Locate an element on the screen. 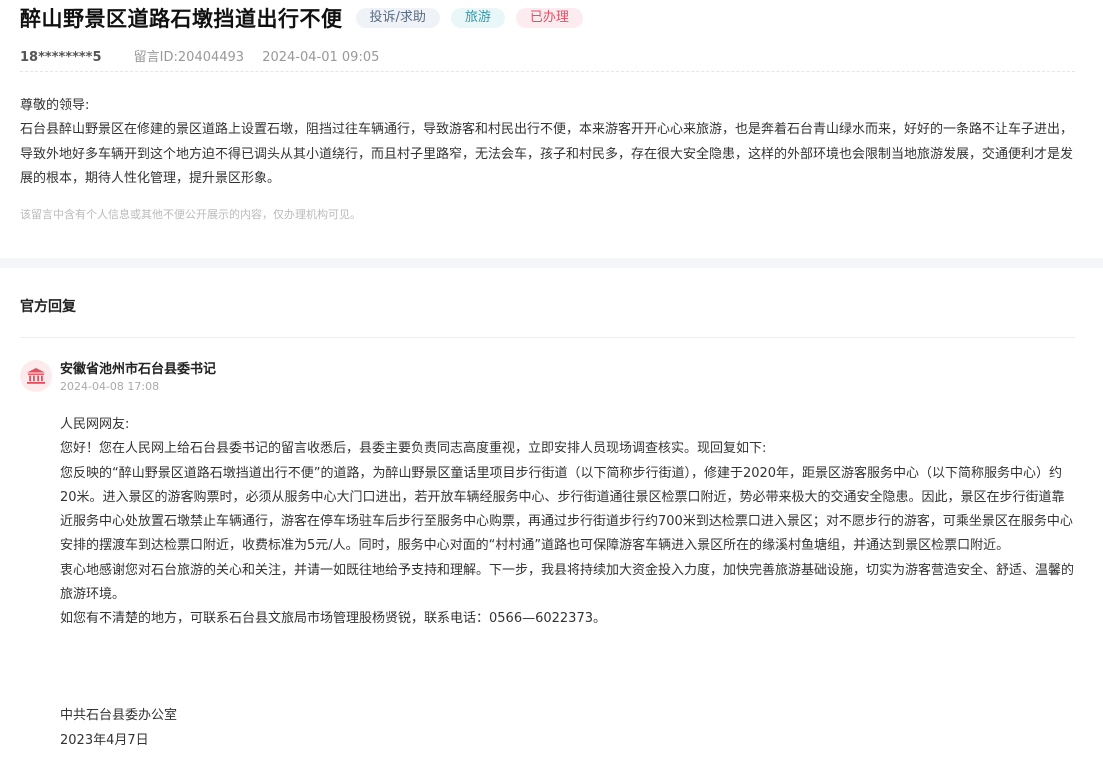 The image size is (1103, 769). tag-complaint: 投诉/求助 is located at coordinates (397, 18).